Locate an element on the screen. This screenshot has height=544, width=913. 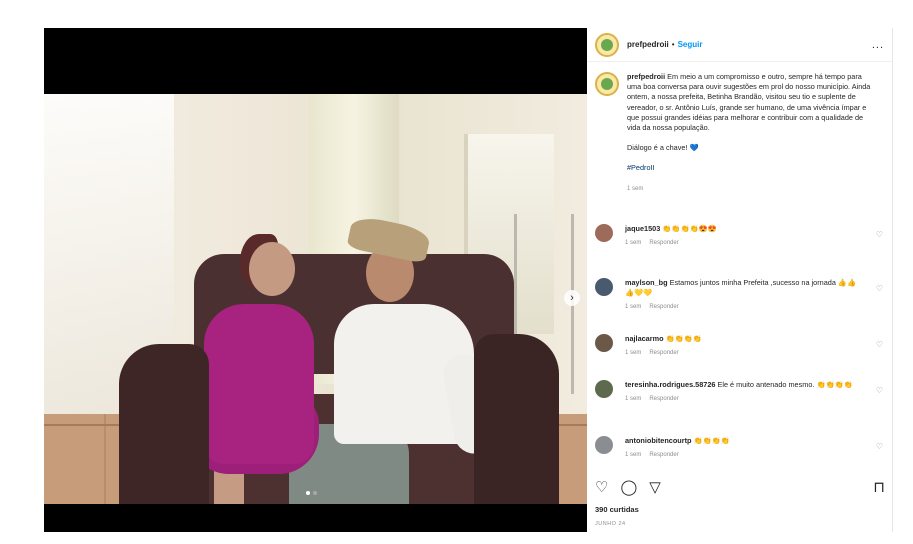
comment-username: teresinha.rodrigues.58726 is located at coordinates (670, 384).